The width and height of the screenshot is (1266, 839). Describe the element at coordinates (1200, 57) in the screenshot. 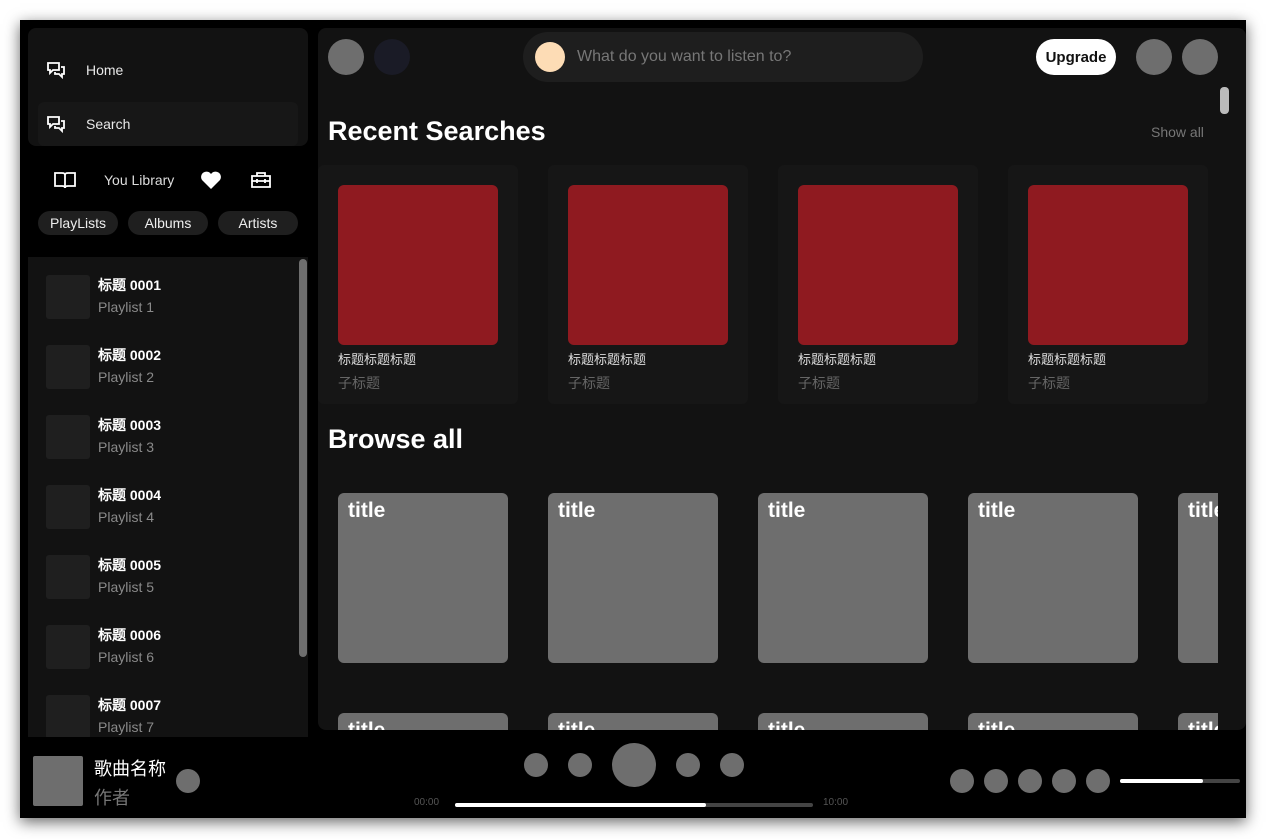

I see `avatar` at that location.